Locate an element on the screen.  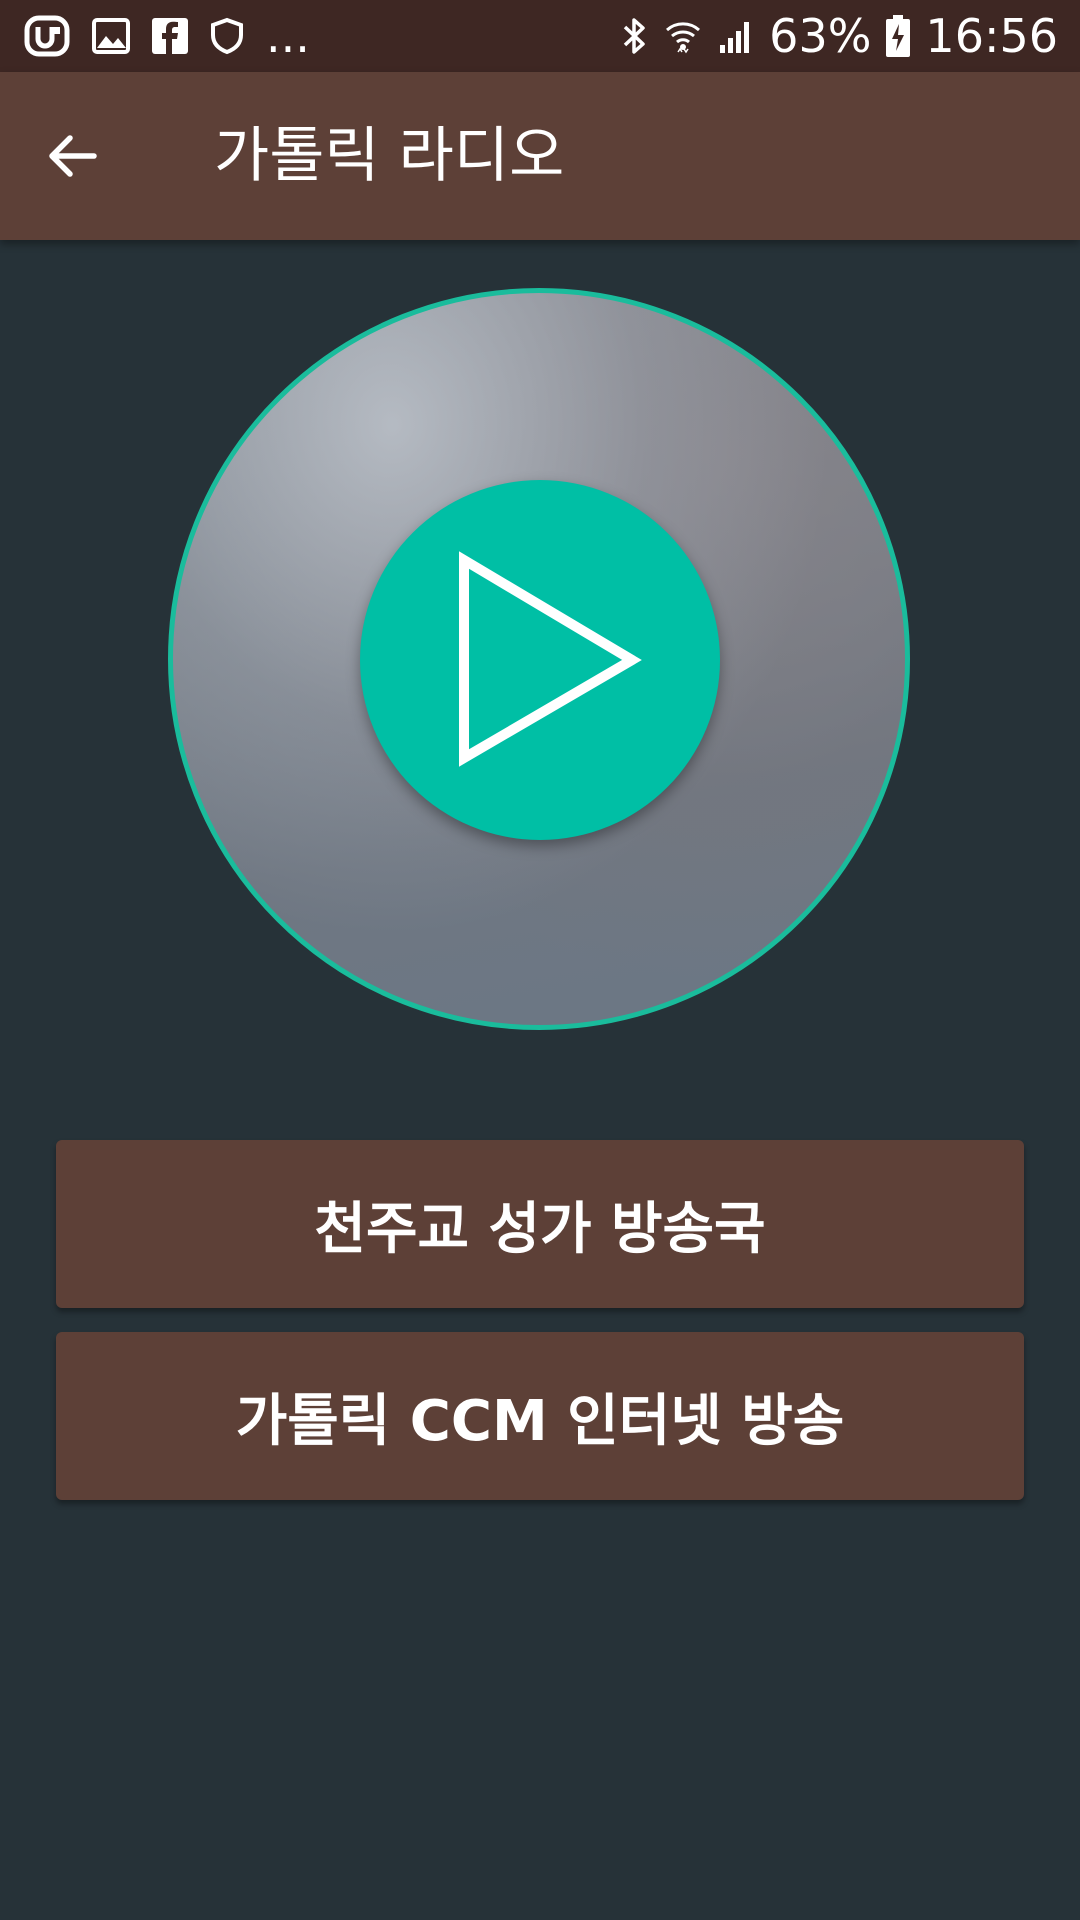
arrow-left-icon is located at coordinates (73, 156).